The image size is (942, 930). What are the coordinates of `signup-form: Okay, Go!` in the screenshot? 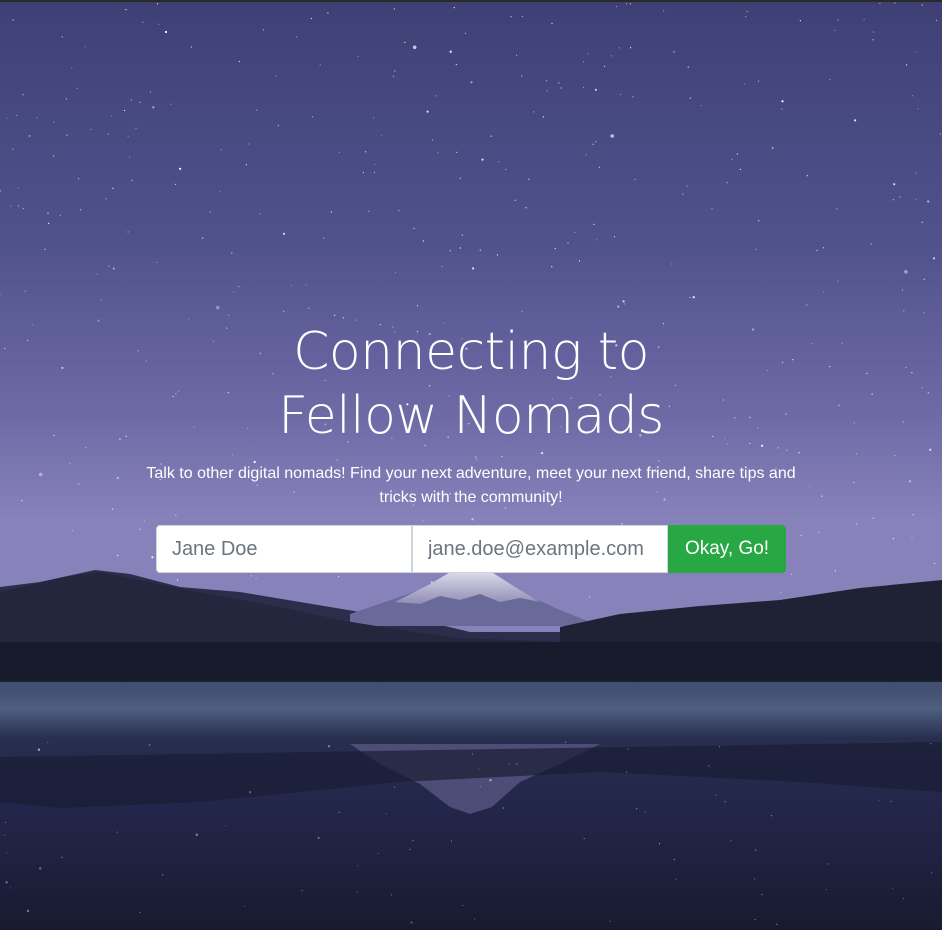 It's located at (471, 549).